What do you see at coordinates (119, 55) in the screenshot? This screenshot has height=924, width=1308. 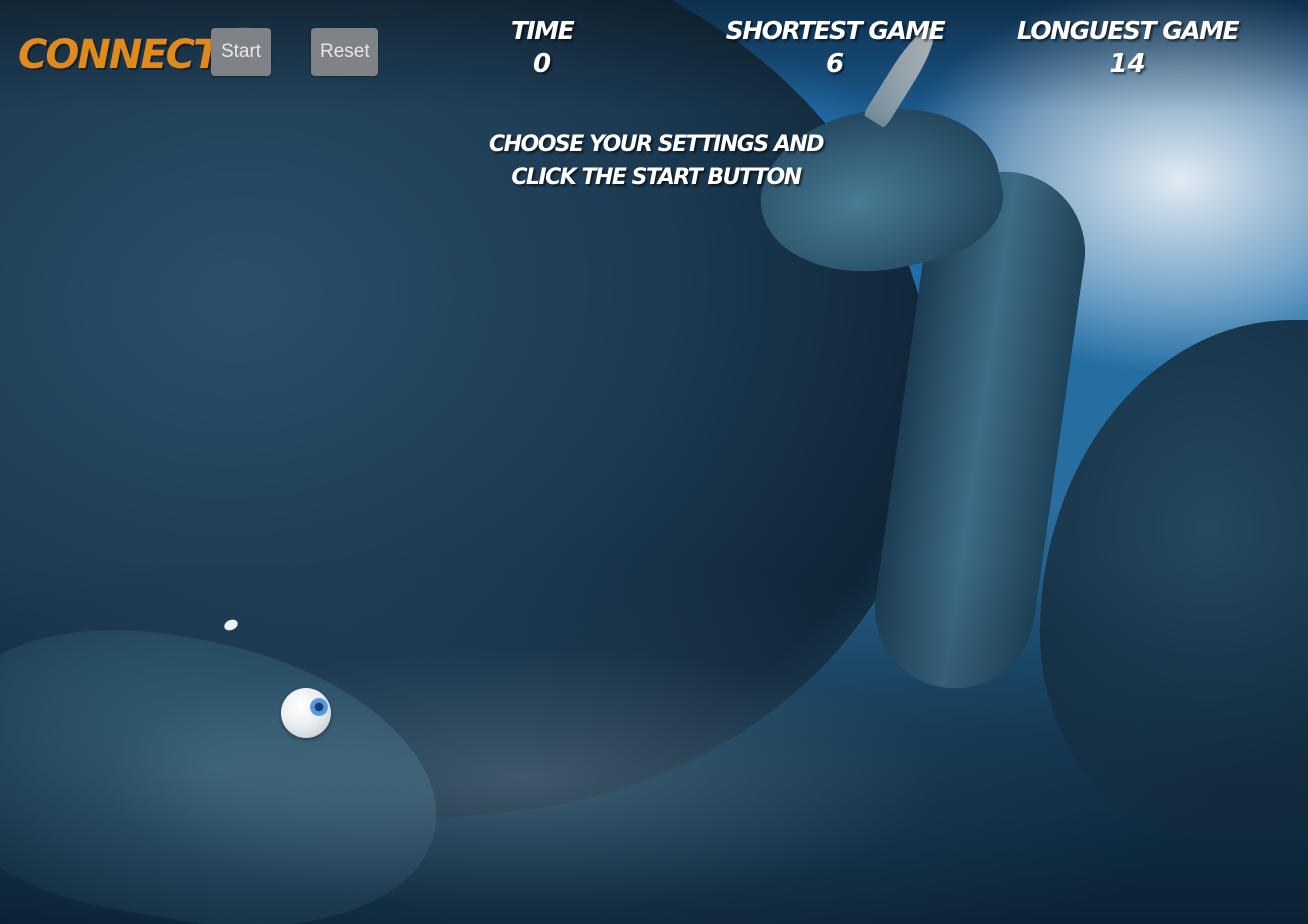 I see `logo-word: CONNECT` at bounding box center [119, 55].